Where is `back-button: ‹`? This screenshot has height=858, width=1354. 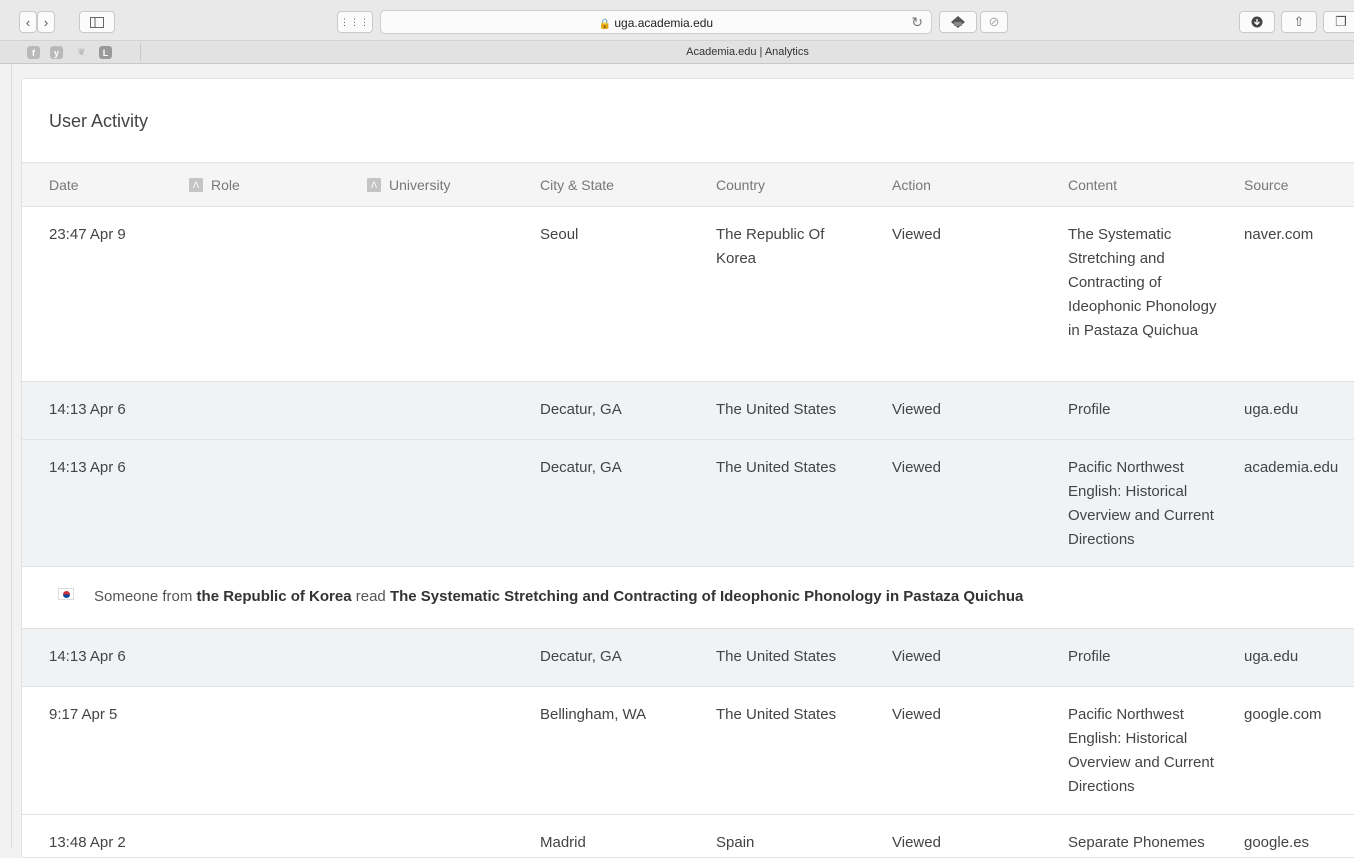
back-button: ‹ is located at coordinates (28, 22).